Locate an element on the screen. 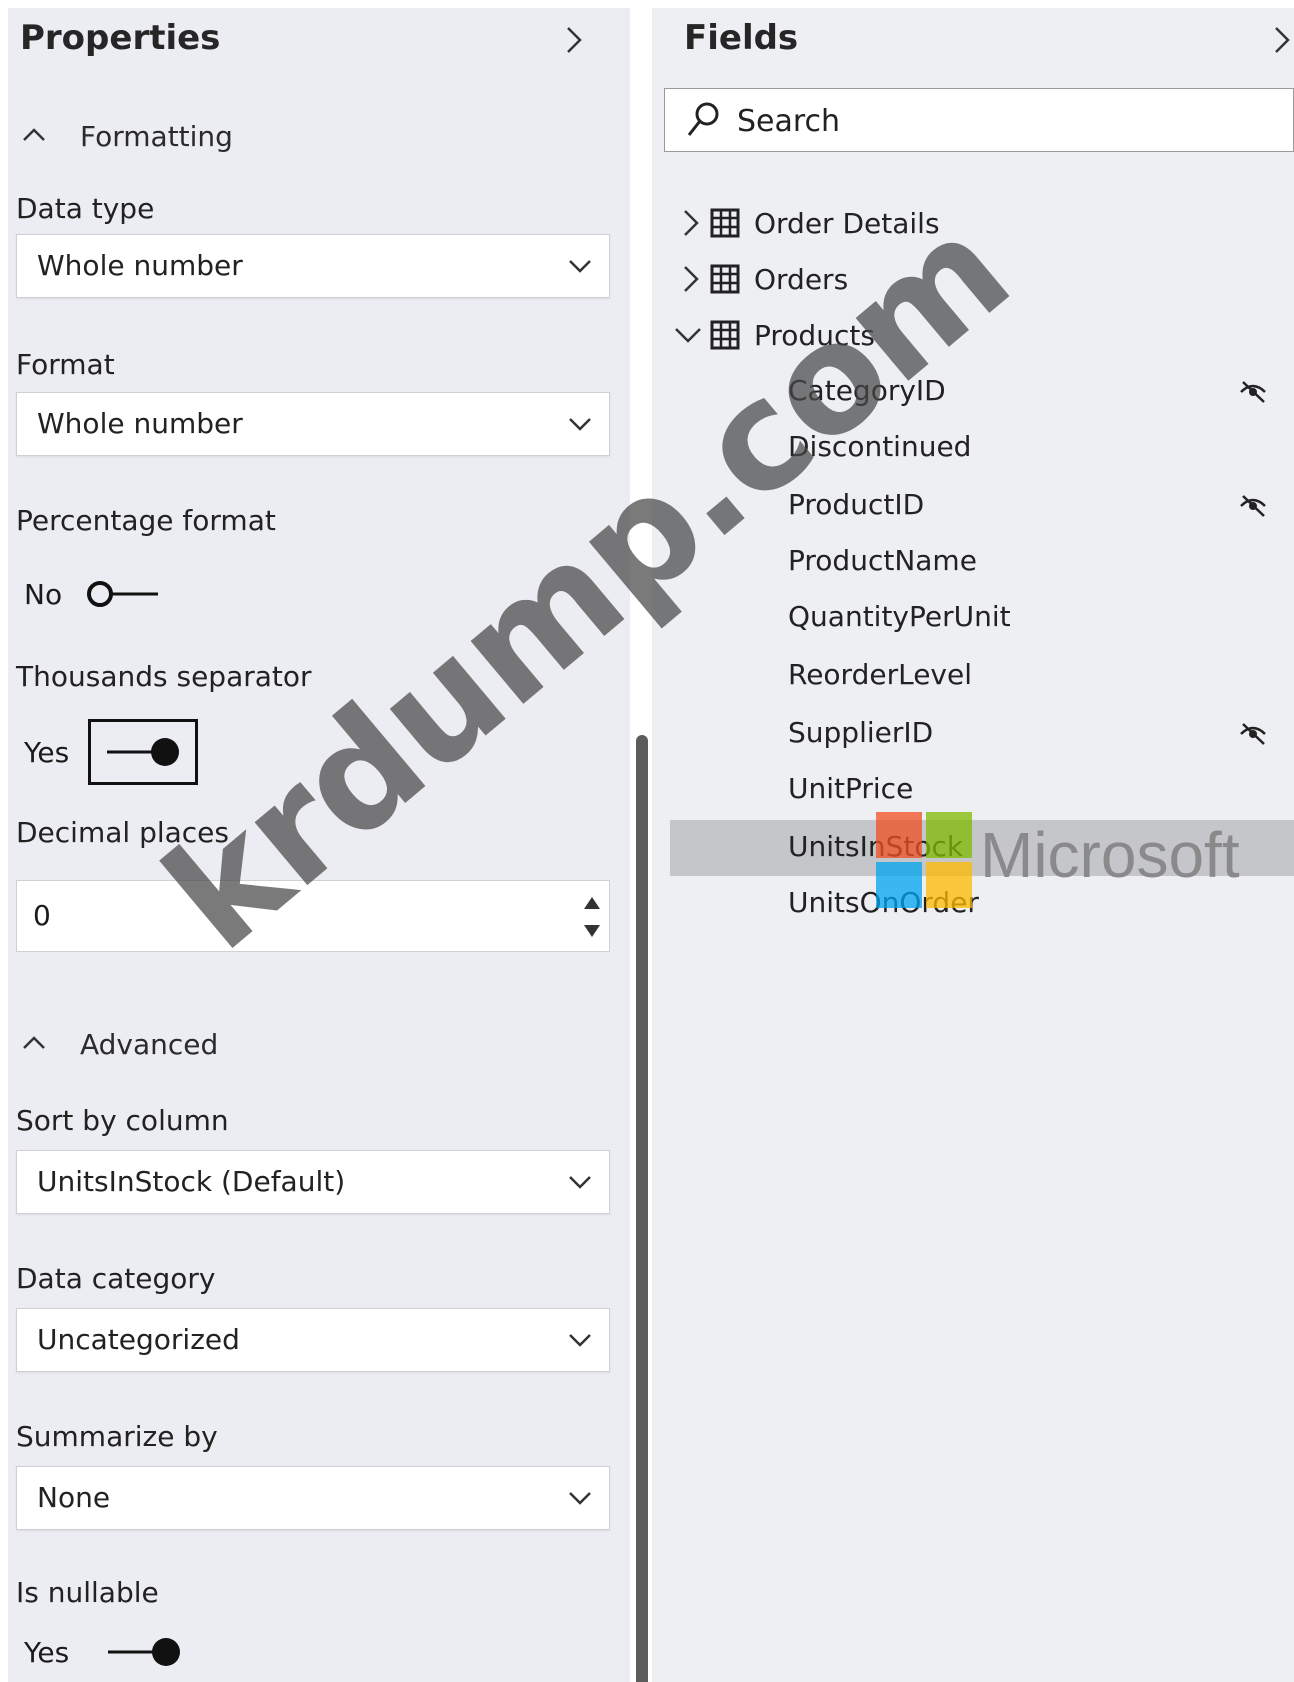  format-label: Format is located at coordinates (65, 364).